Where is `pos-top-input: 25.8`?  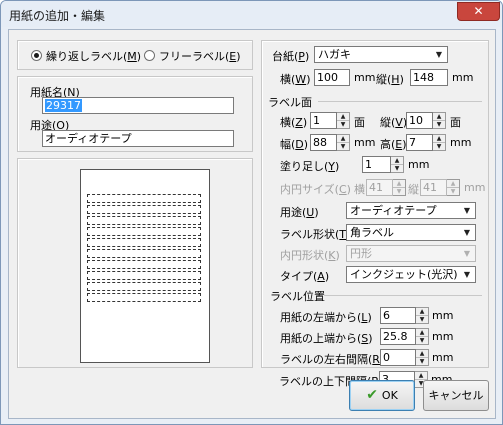 pos-top-input: 25.8 is located at coordinates (398, 336).